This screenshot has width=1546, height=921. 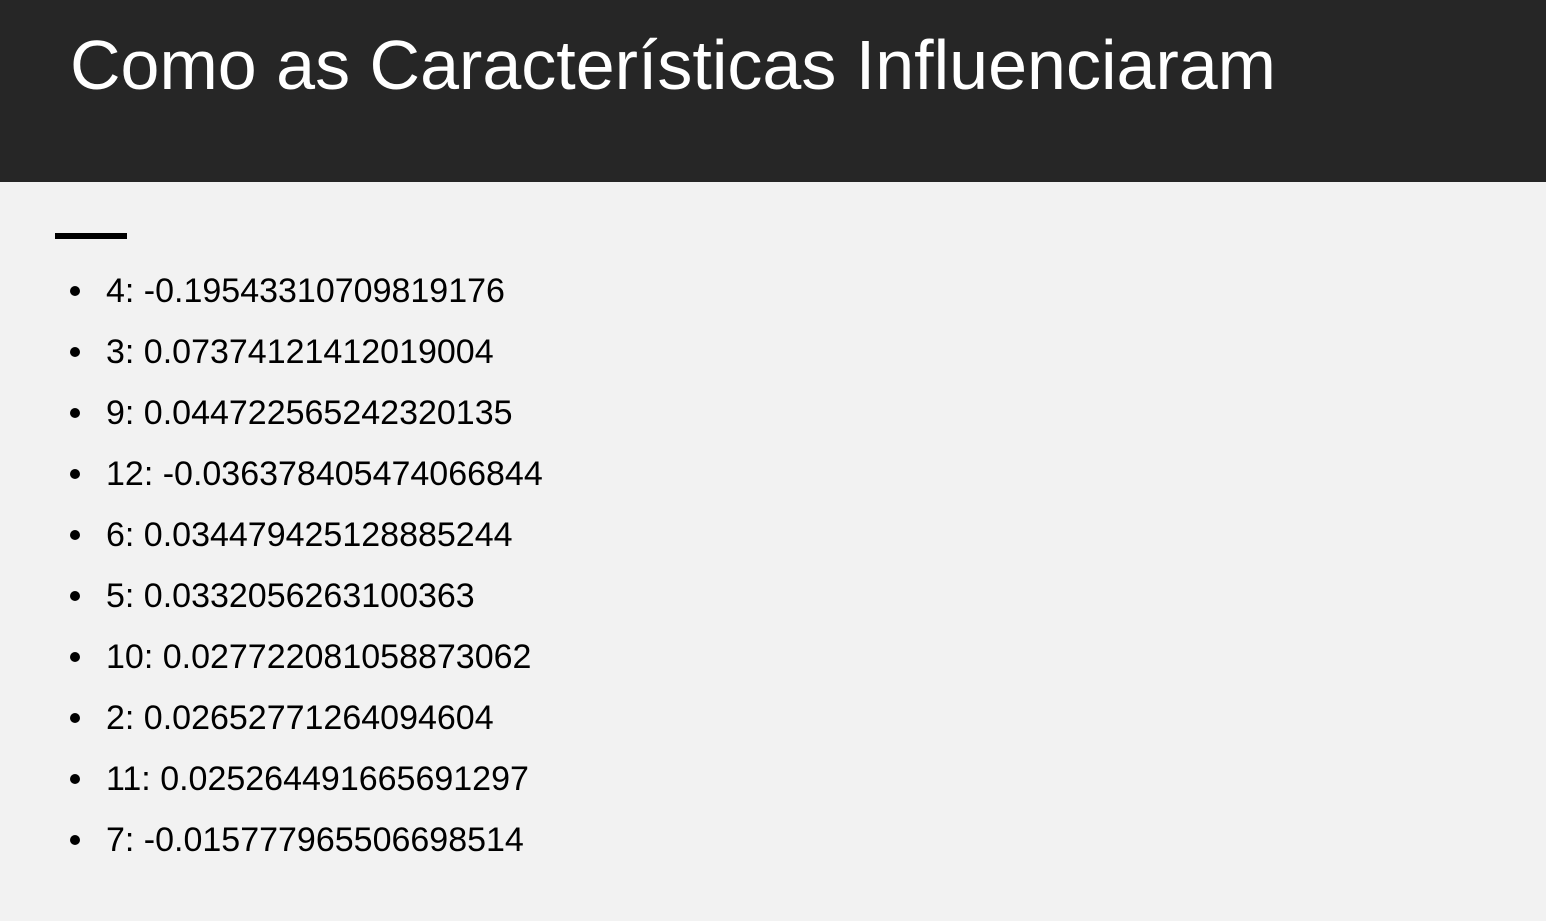 I want to click on list-item-text: 5: 0.0332056263100363, so click(x=290, y=596).